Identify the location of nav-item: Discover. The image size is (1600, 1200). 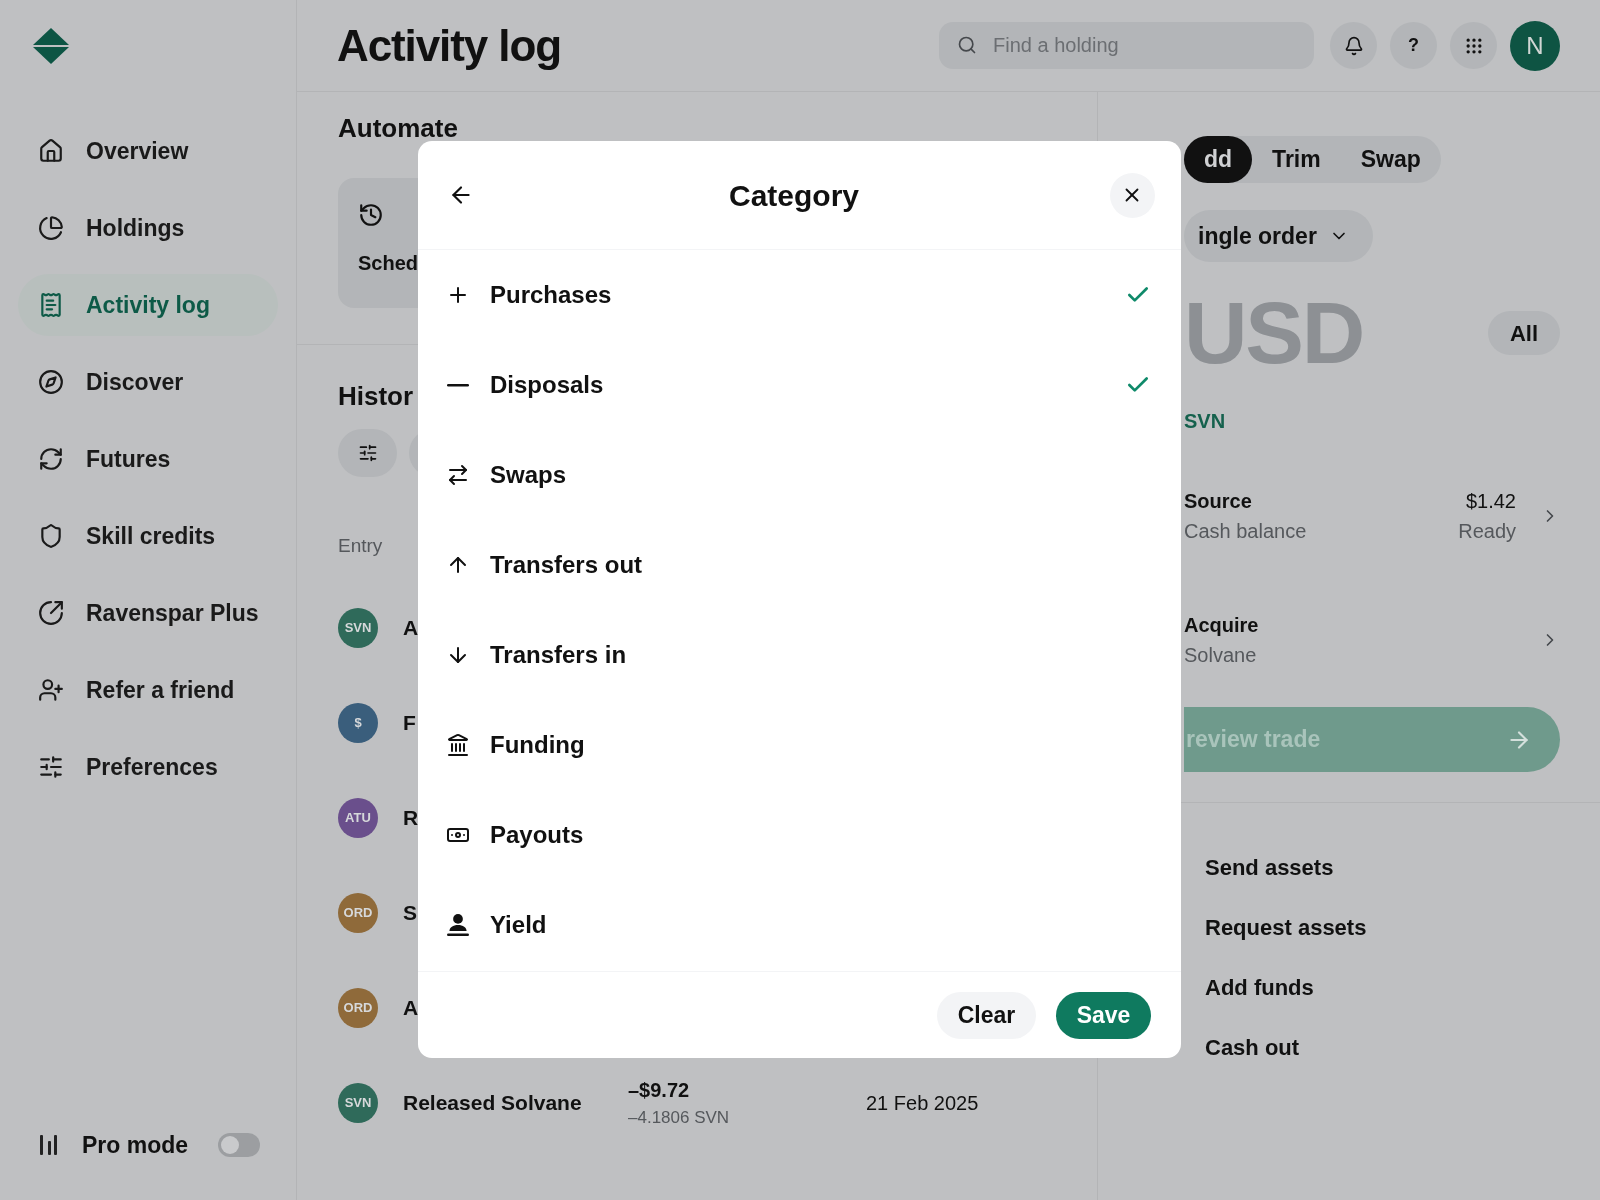
(148, 382).